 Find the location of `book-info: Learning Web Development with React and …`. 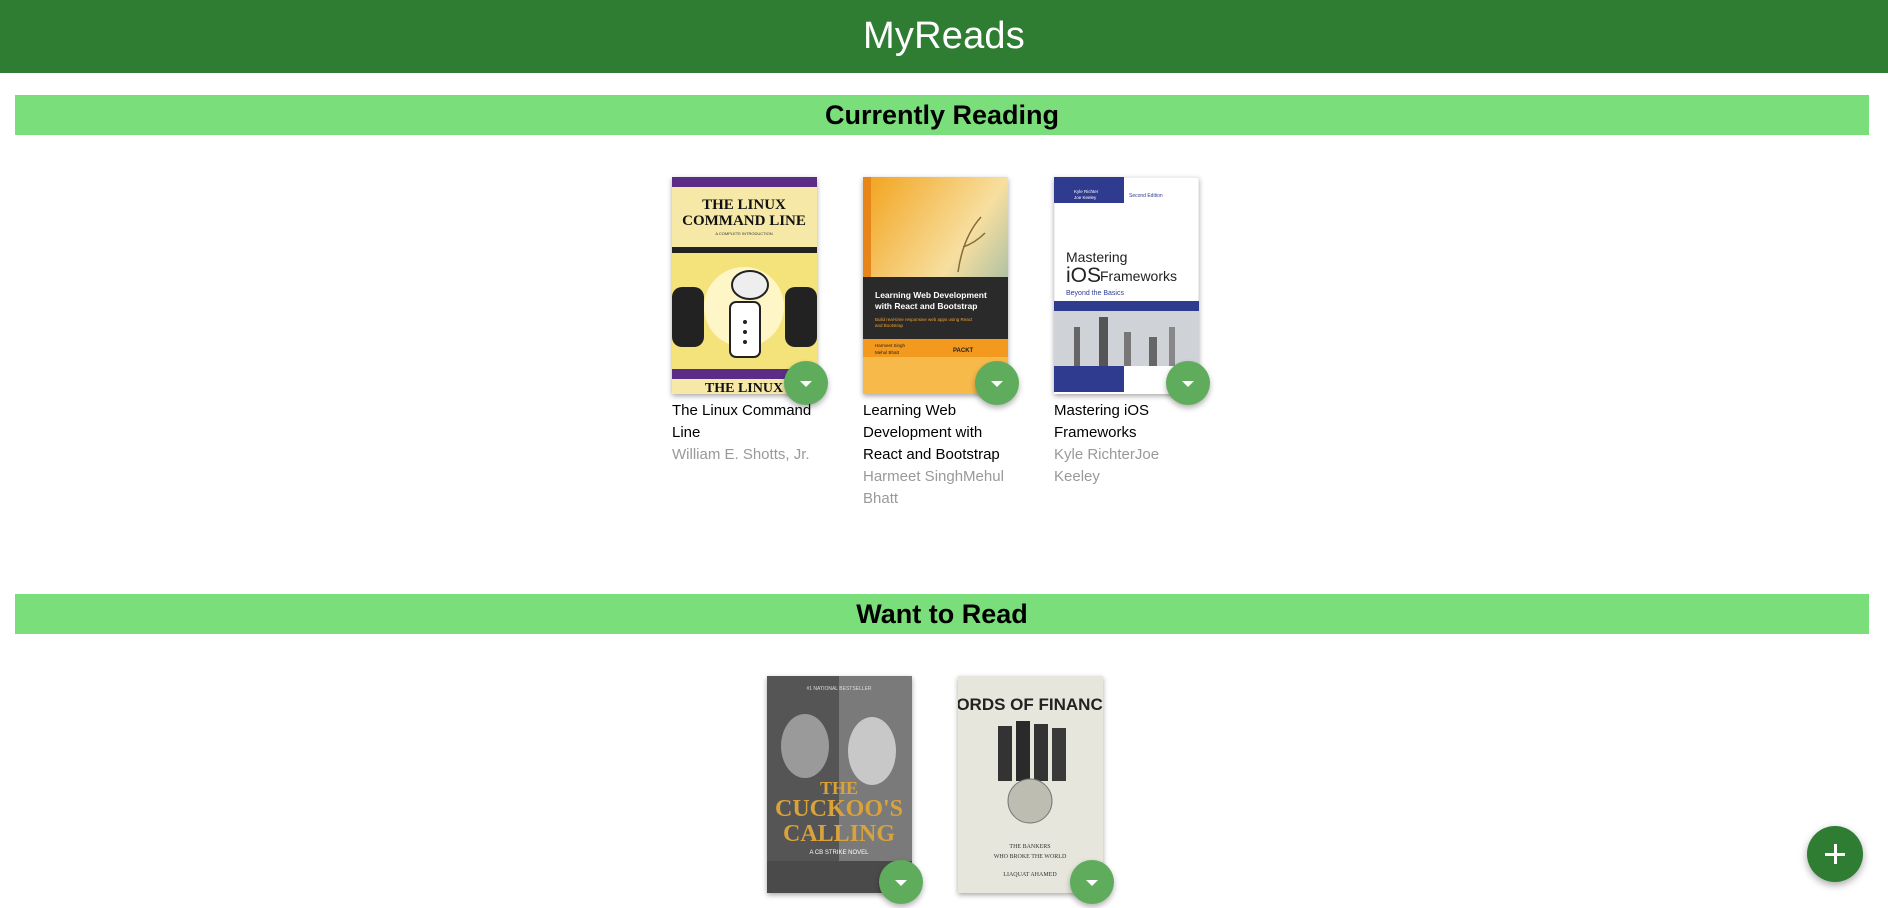

book-info: Learning Web Development with React and … is located at coordinates (938, 455).